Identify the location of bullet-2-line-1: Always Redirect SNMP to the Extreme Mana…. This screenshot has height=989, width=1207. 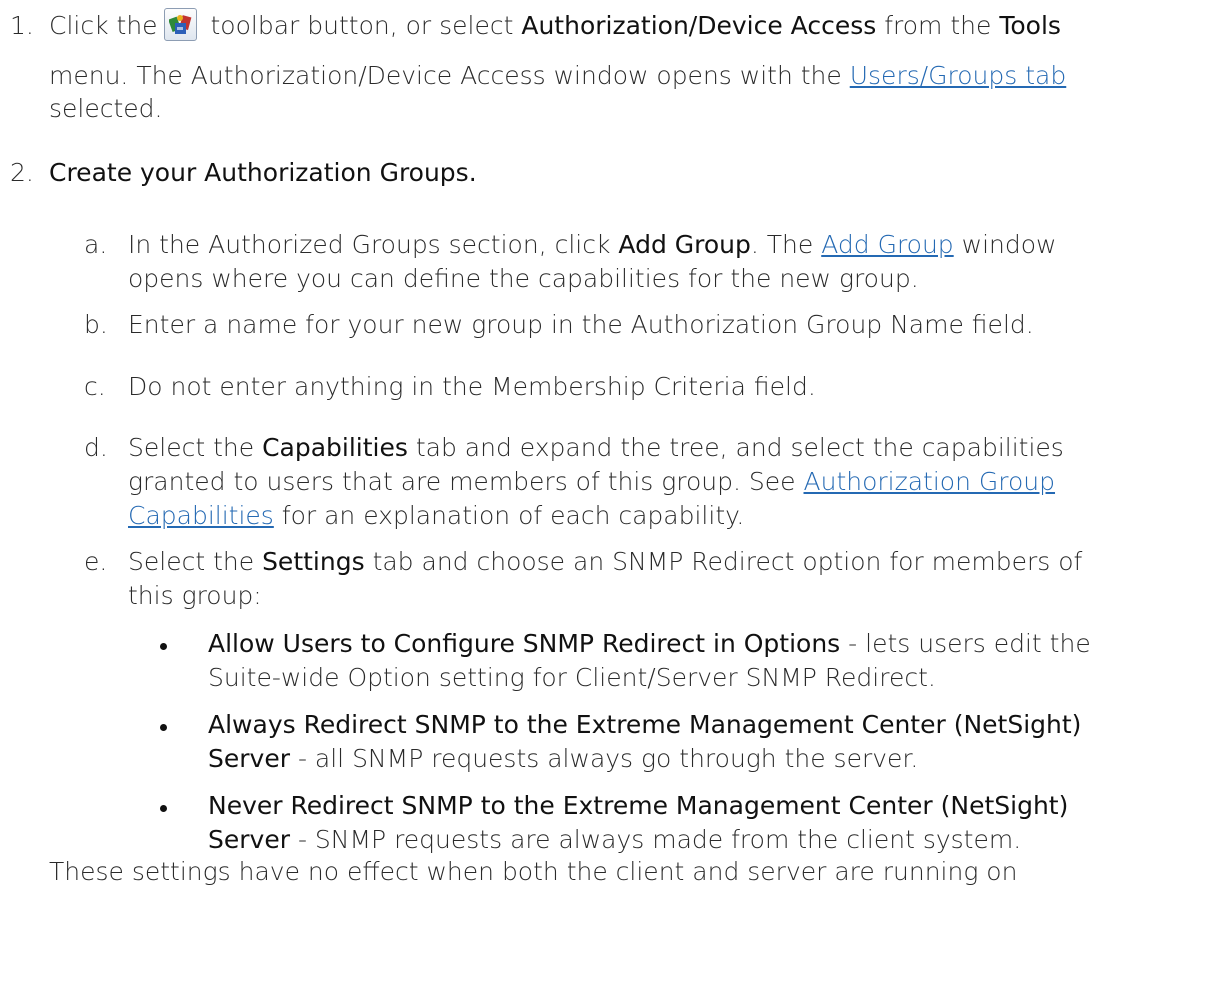
(644, 725).